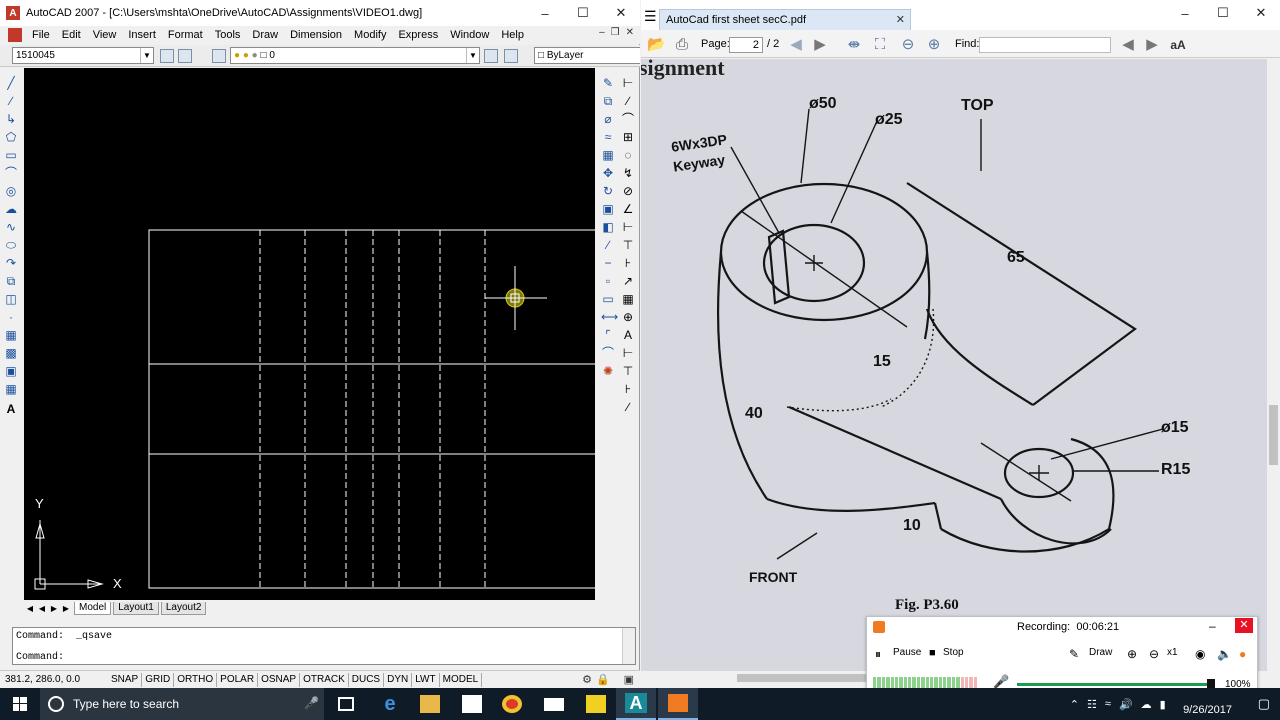  What do you see at coordinates (554, 704) in the screenshot?
I see `mail-button` at bounding box center [554, 704].